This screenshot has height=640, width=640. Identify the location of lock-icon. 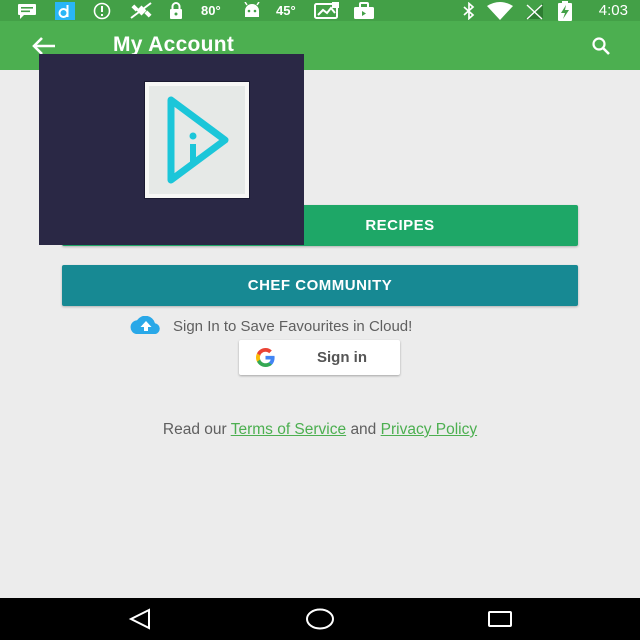
(176, 10).